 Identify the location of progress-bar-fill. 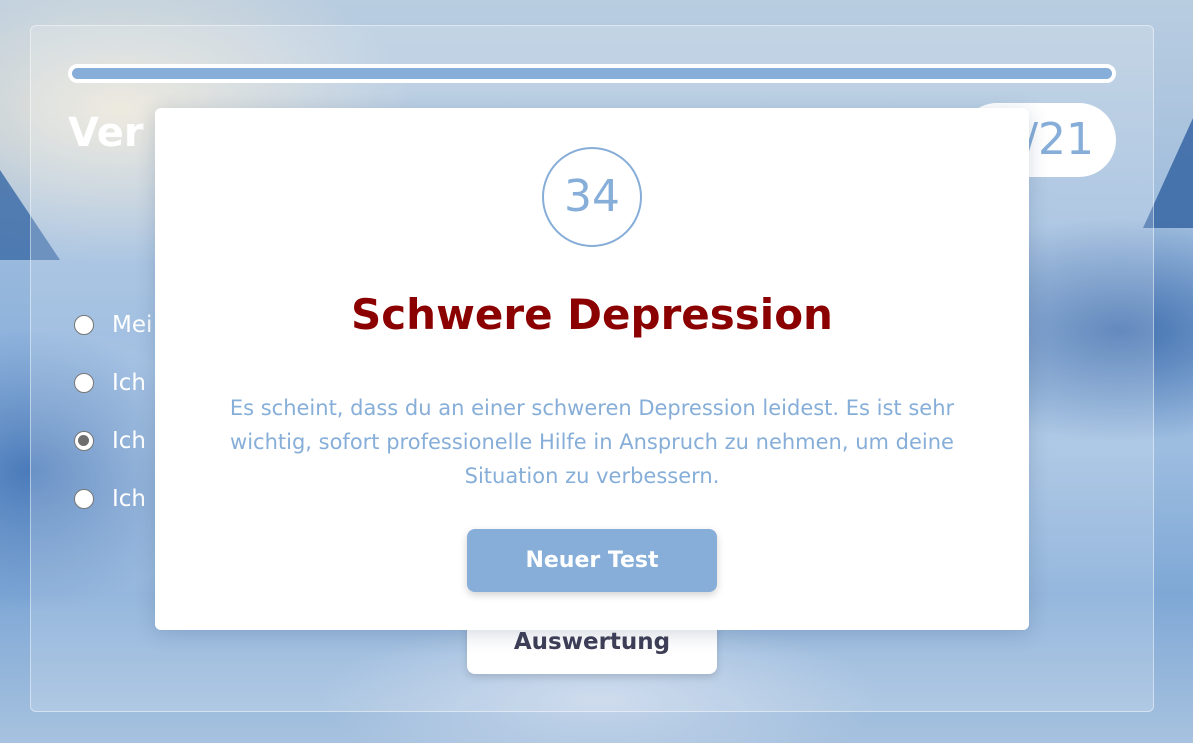
(592, 73).